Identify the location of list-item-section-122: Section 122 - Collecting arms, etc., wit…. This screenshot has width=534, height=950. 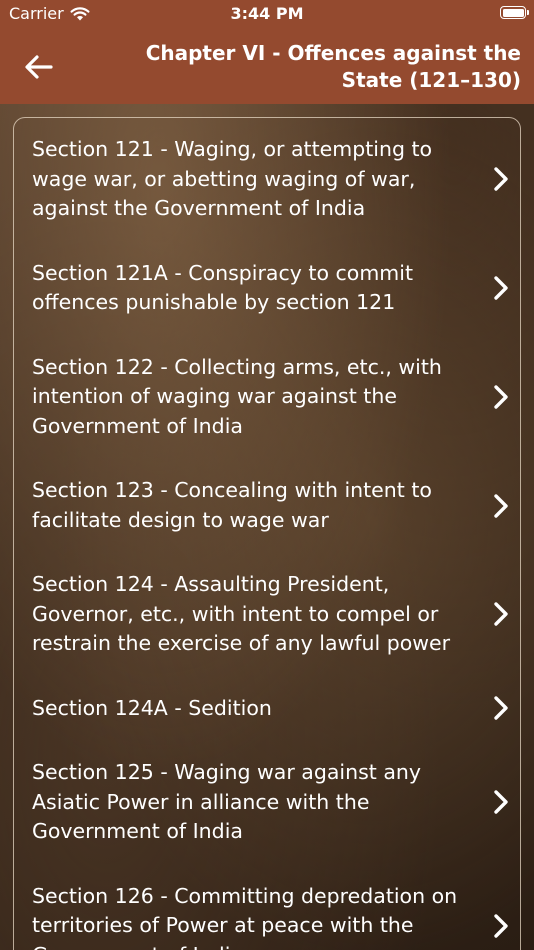
(267, 398).